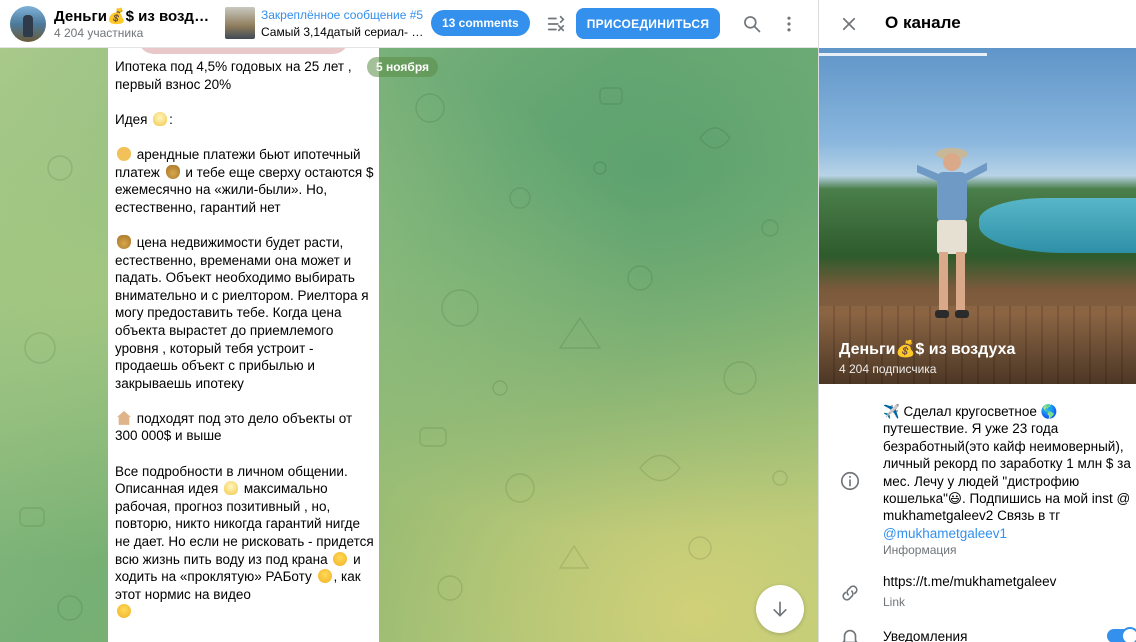 This screenshot has width=1136, height=642. Describe the element at coordinates (480, 23) in the screenshot. I see `comments-button: 13 comments` at that location.